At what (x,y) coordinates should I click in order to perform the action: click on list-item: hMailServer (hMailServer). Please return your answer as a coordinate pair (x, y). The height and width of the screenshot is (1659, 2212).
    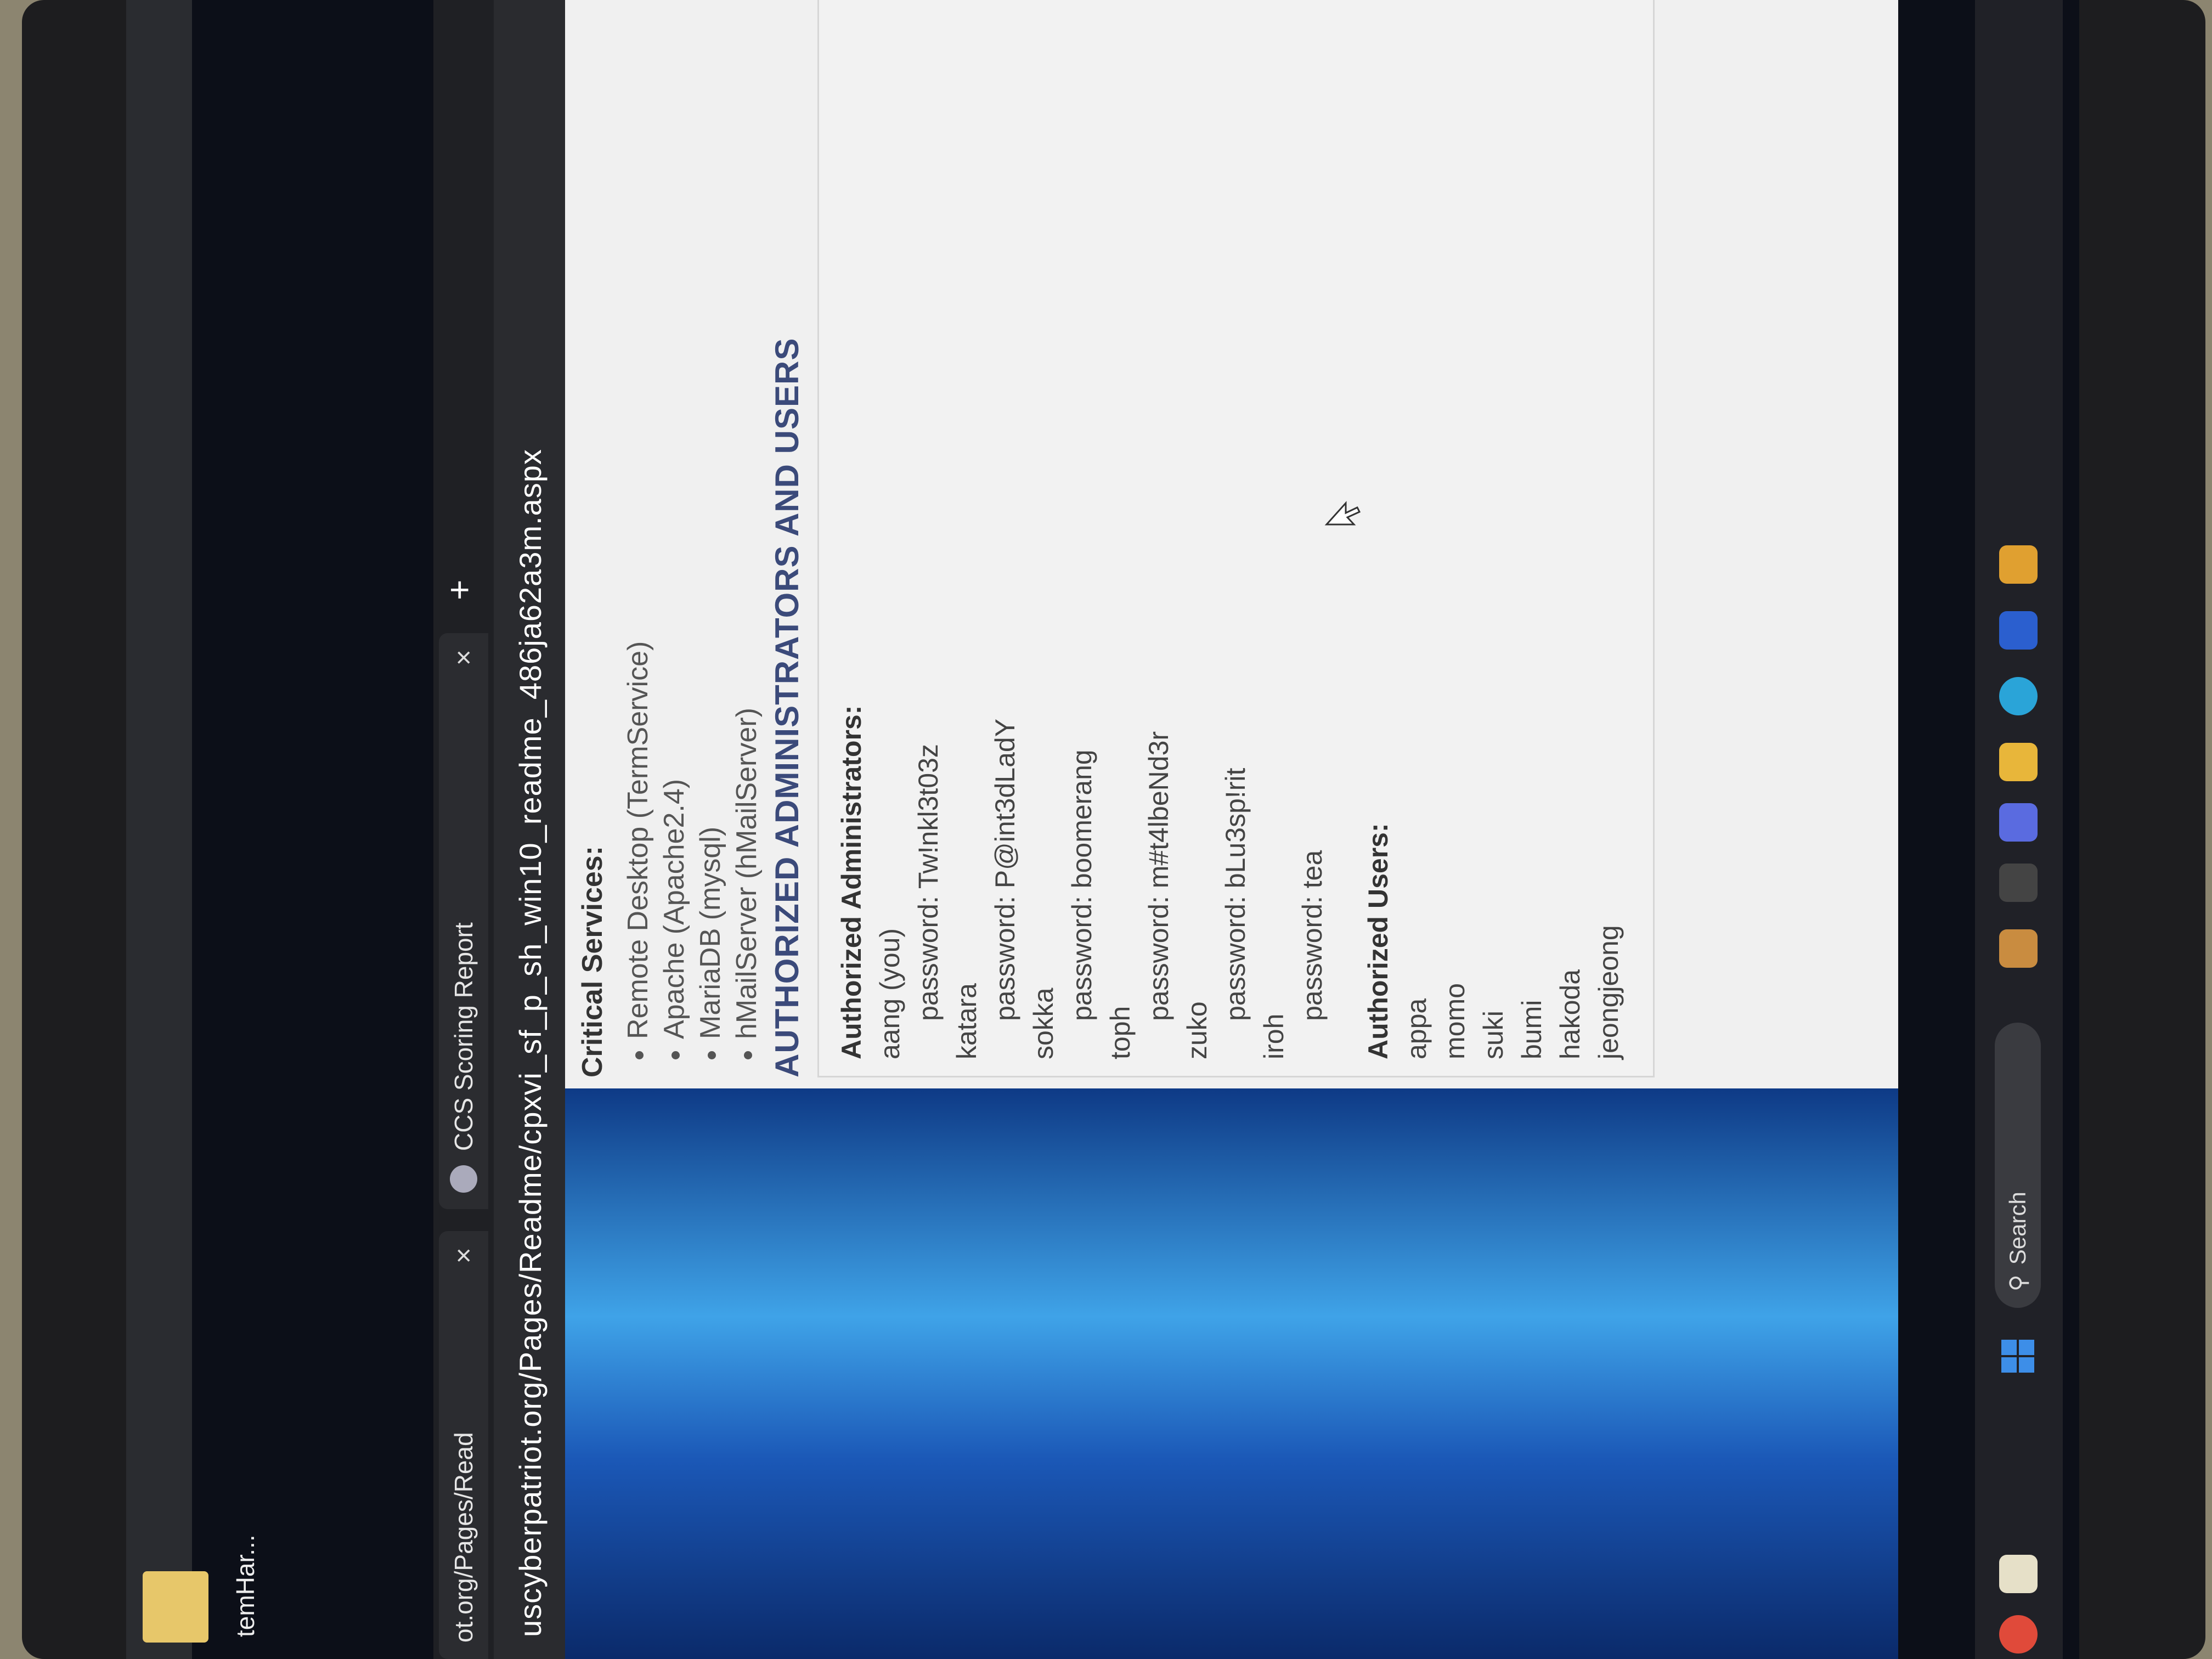
    Looking at the image, I should click on (747, 840).